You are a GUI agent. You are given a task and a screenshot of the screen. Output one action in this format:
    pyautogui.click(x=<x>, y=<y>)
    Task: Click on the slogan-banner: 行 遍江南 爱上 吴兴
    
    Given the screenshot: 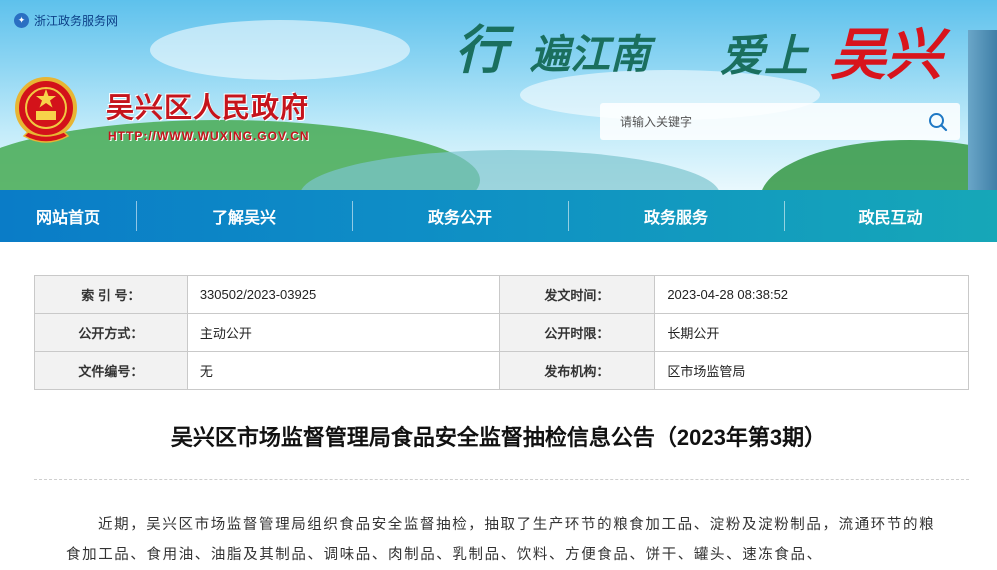 What is the action you would take?
    pyautogui.click(x=715, y=49)
    